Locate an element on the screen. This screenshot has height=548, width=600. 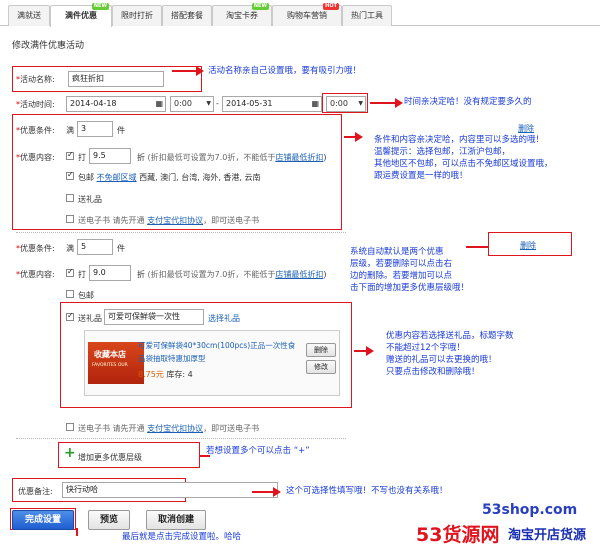
level1-discount-input: 9.5 is located at coordinates (110, 156).